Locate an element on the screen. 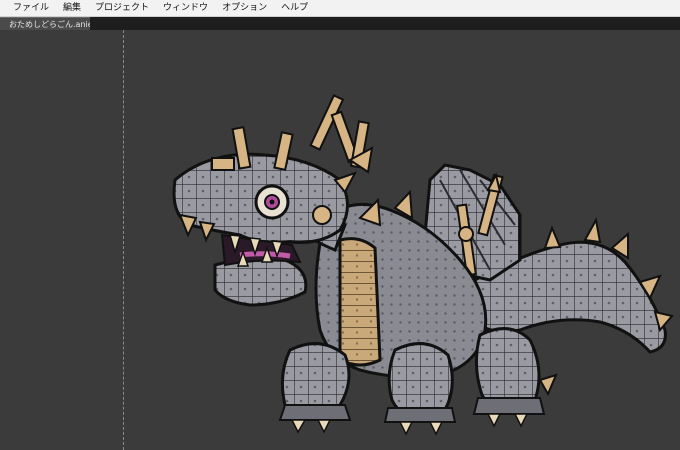 The width and height of the screenshot is (680, 450). dragon-front-leg is located at coordinates (315, 388).